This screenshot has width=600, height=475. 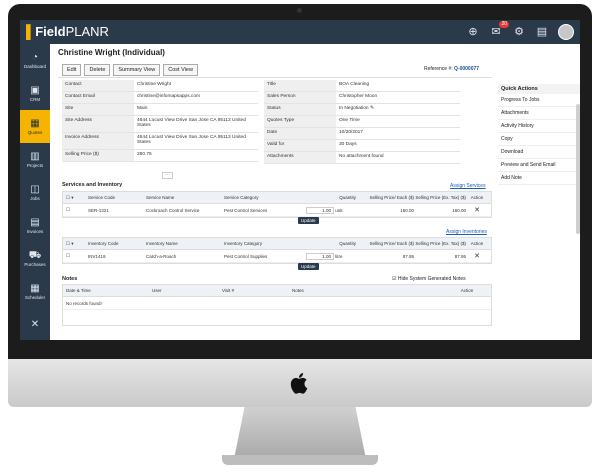 What do you see at coordinates (499, 30) in the screenshot?
I see `mail-icon: ✉ 20` at bounding box center [499, 30].